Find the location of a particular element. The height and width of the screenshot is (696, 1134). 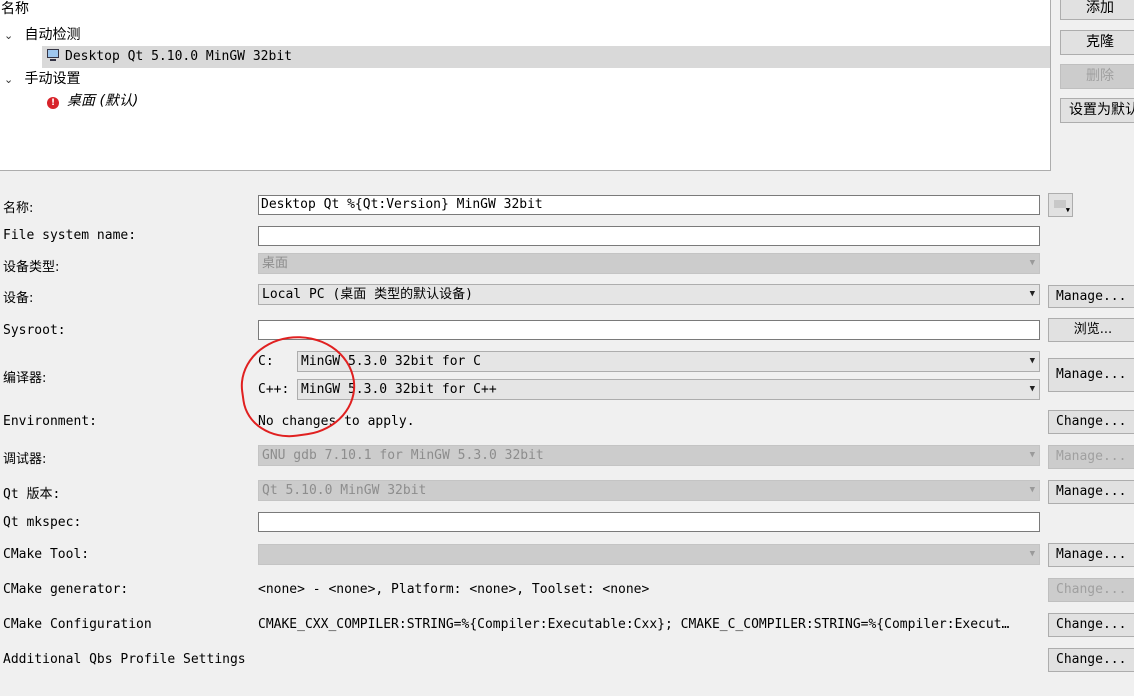

tree-group-auto: ⌄ 自动检测 is located at coordinates (42, 35).